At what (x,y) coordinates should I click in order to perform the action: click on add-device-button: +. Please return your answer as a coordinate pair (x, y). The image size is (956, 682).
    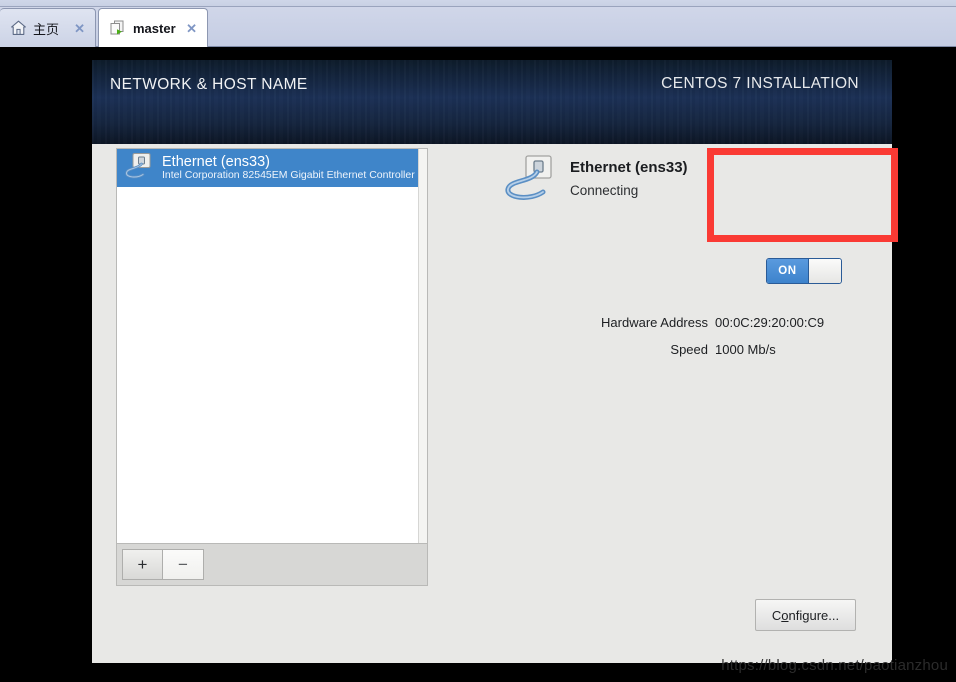
    Looking at the image, I should click on (142, 564).